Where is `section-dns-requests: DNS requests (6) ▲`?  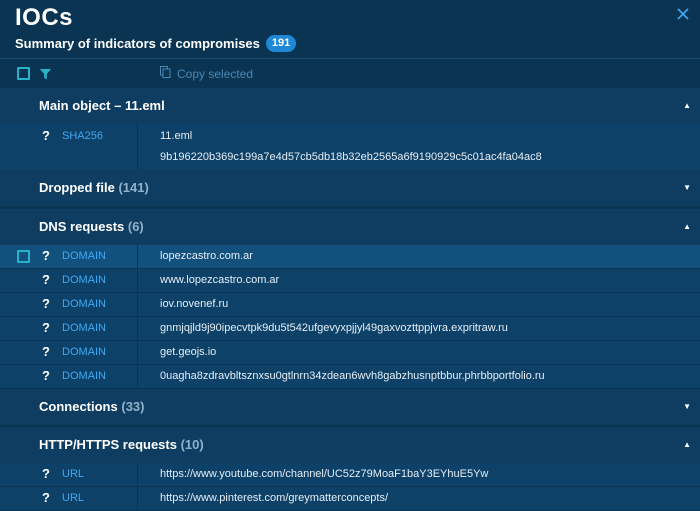
section-dns-requests: DNS requests (6) ▲ is located at coordinates (350, 227).